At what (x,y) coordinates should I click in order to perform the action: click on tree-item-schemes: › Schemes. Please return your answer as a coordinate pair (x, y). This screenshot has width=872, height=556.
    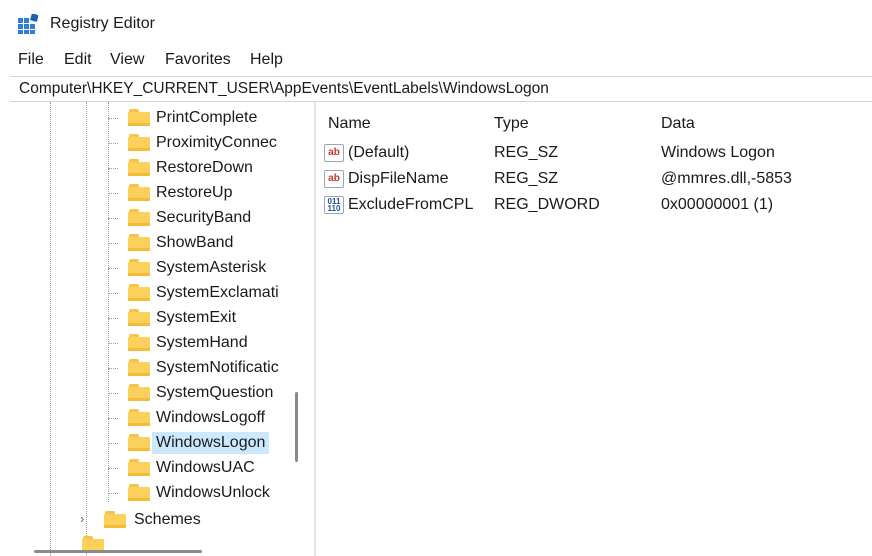
    Looking at the image, I should click on (183, 520).